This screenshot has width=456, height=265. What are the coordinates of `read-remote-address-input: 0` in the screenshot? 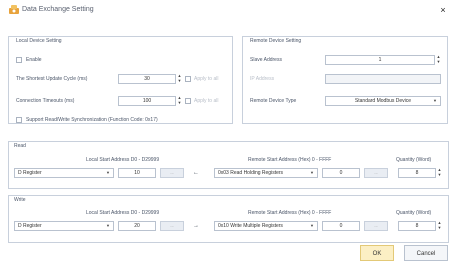 It's located at (341, 173).